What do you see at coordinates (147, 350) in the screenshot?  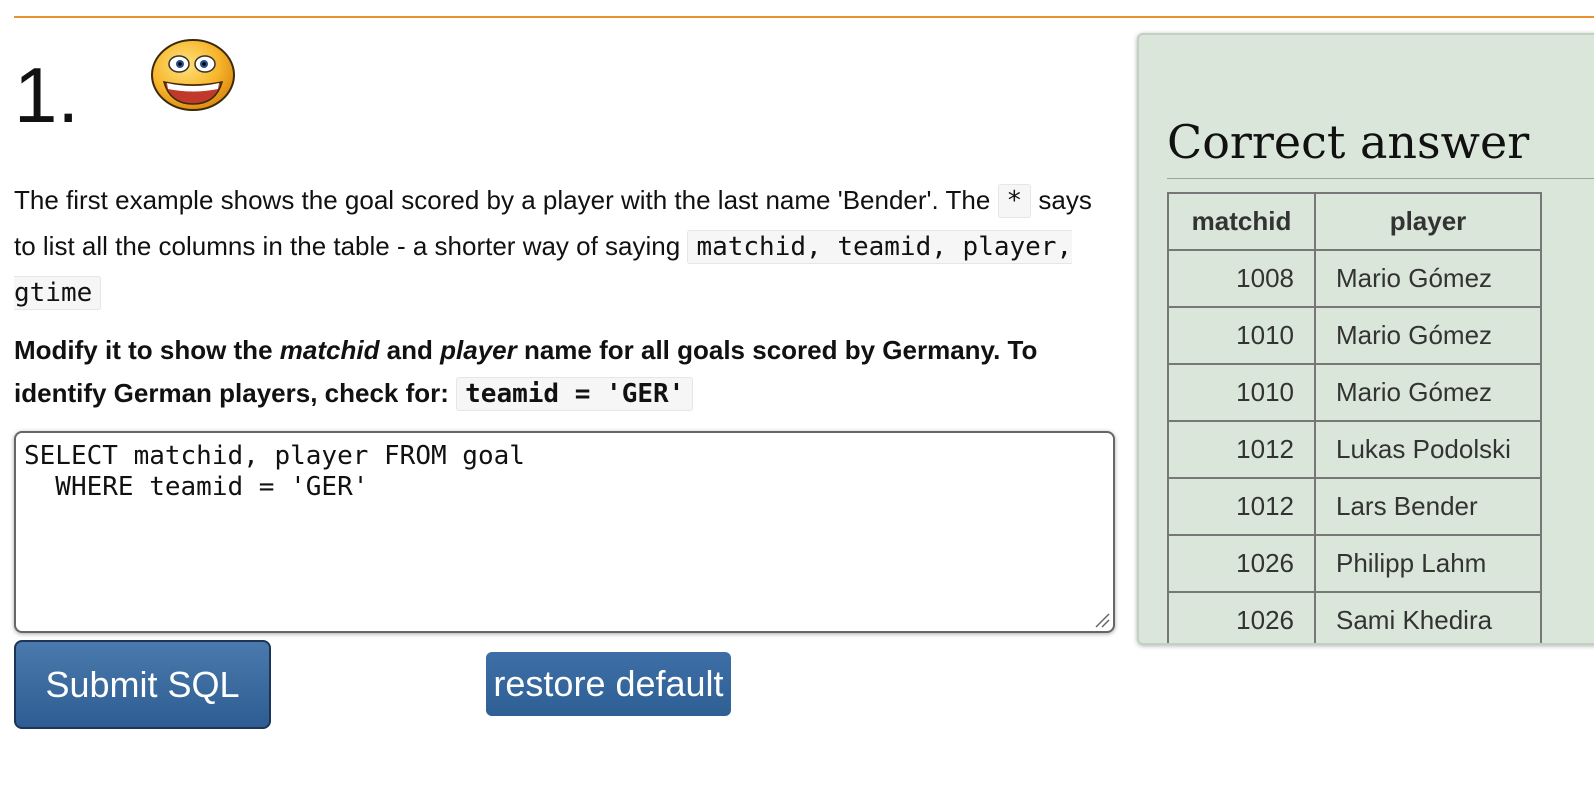 I see `task-text-a: Modify it to show the` at bounding box center [147, 350].